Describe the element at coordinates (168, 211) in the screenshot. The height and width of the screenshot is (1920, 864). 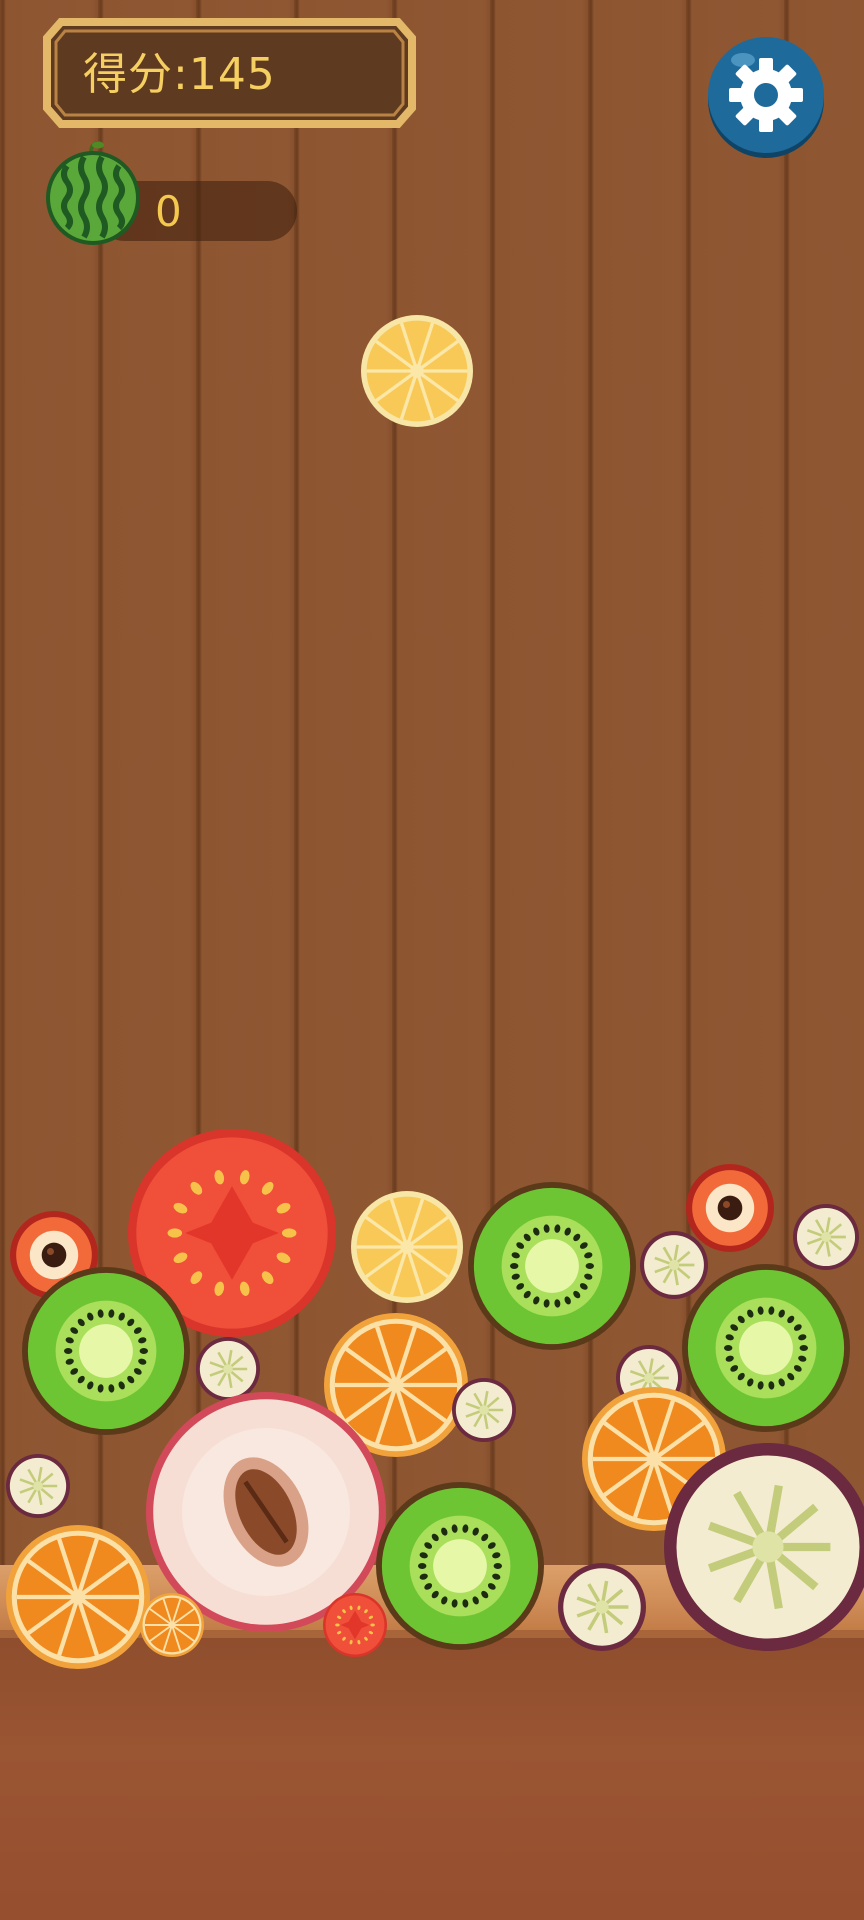
I see `watermelon-count: 0` at that location.